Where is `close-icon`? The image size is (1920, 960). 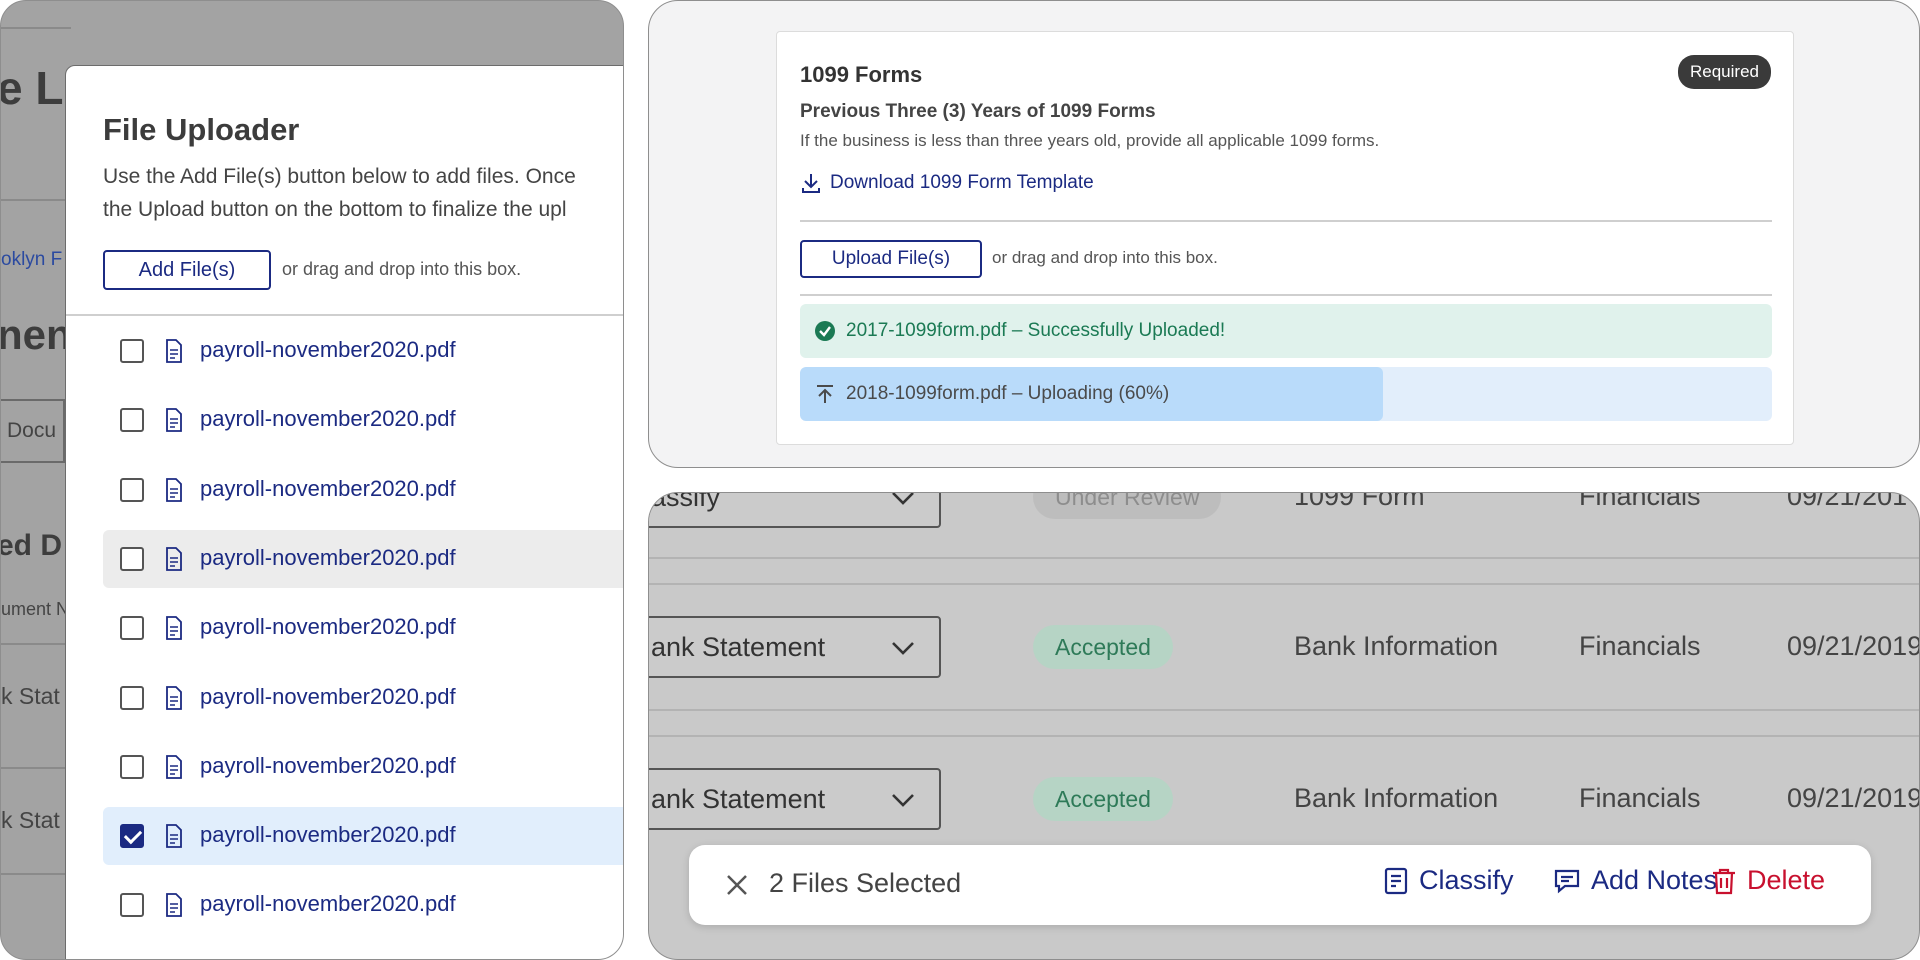 close-icon is located at coordinates (737, 885).